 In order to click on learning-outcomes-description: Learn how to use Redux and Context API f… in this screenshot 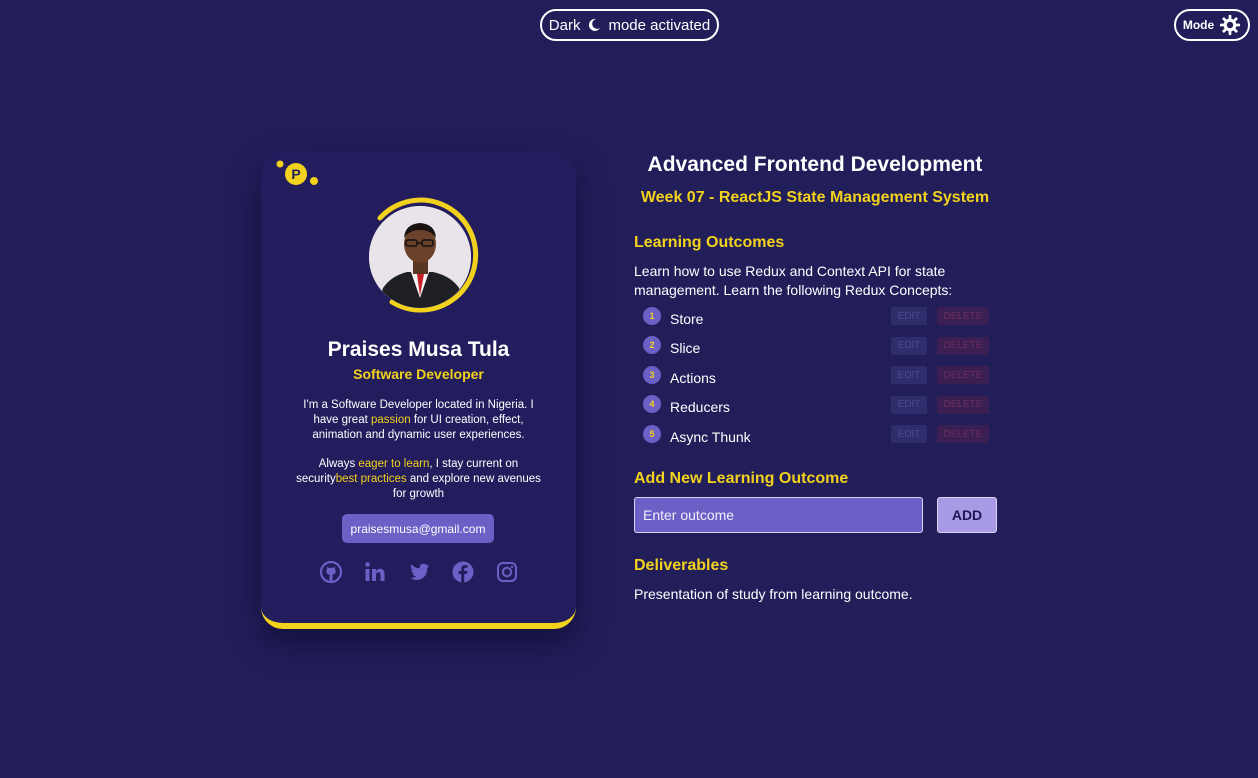, I will do `click(793, 280)`.